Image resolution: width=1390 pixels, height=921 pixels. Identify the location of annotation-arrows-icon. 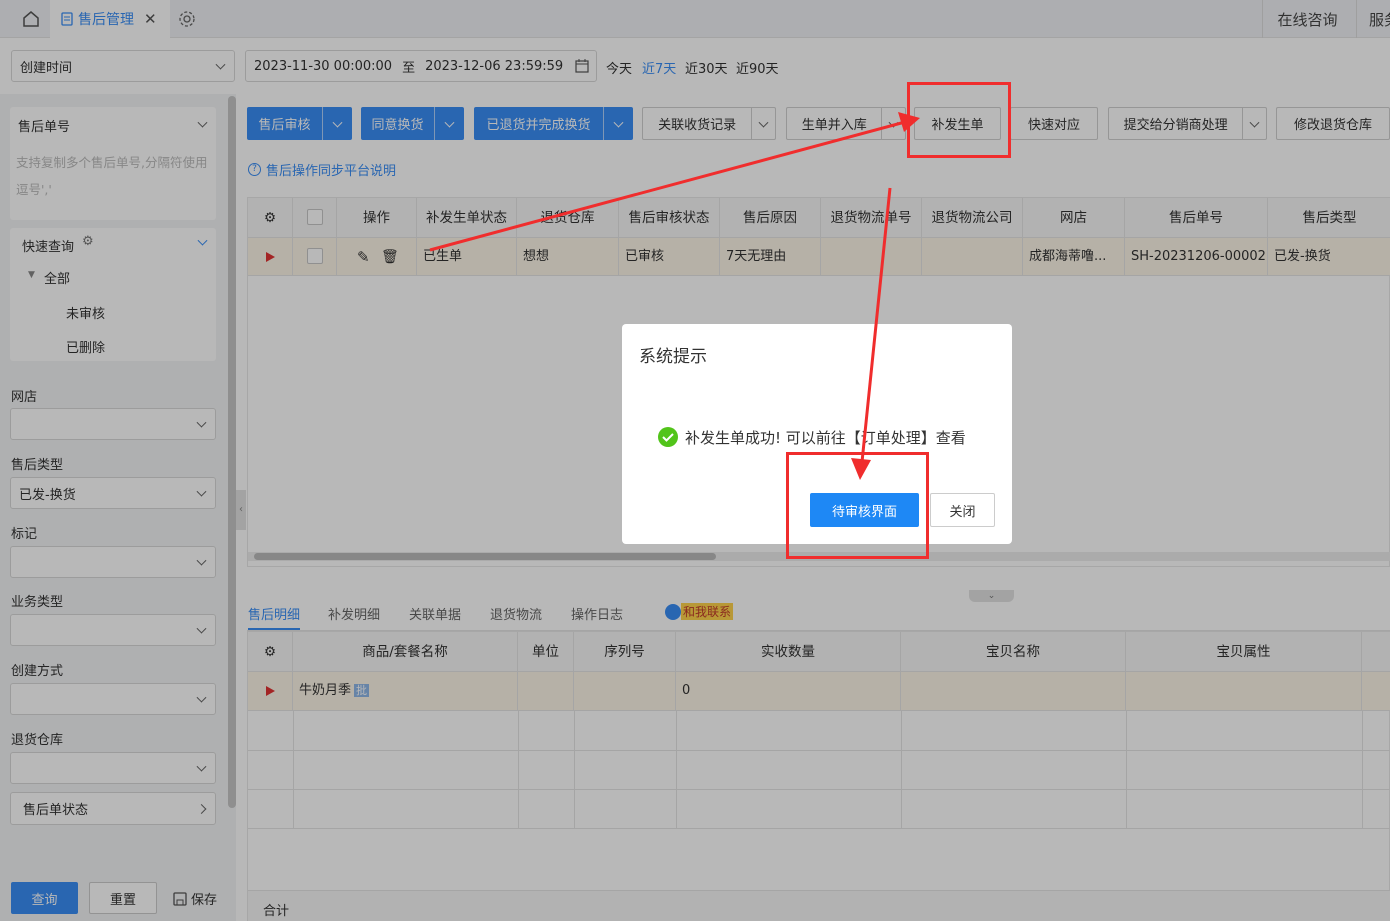
(674, 296).